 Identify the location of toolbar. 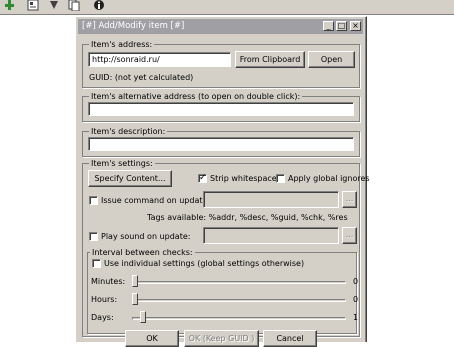
(227, 7).